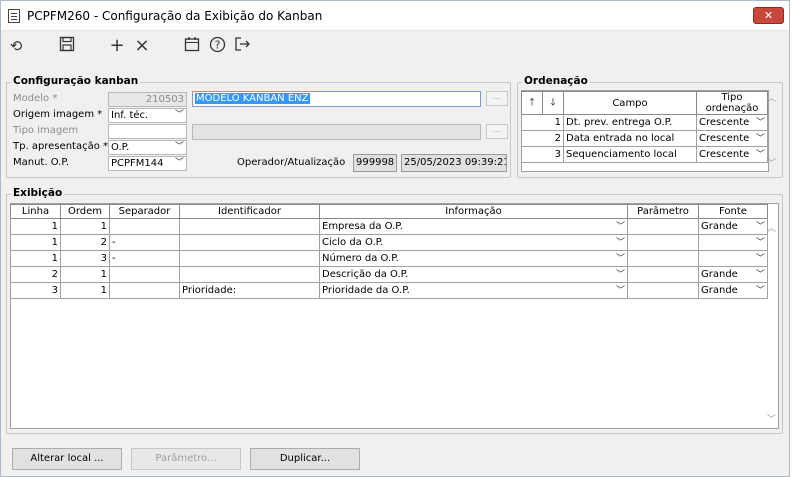  Describe the element at coordinates (497, 131) in the screenshot. I see `tipo-imagem-lookup-button: ⋯` at that location.